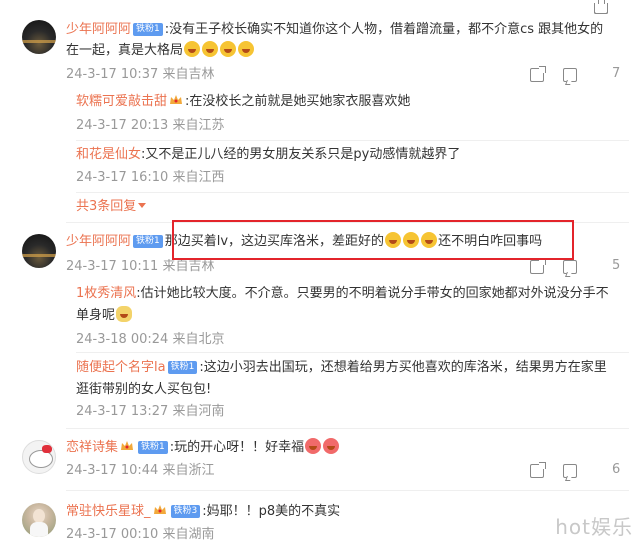 The image size is (641, 546). What do you see at coordinates (237, 447) in the screenshot?
I see `comment-text: :玩的开心呀！！好幸福` at bounding box center [237, 447].